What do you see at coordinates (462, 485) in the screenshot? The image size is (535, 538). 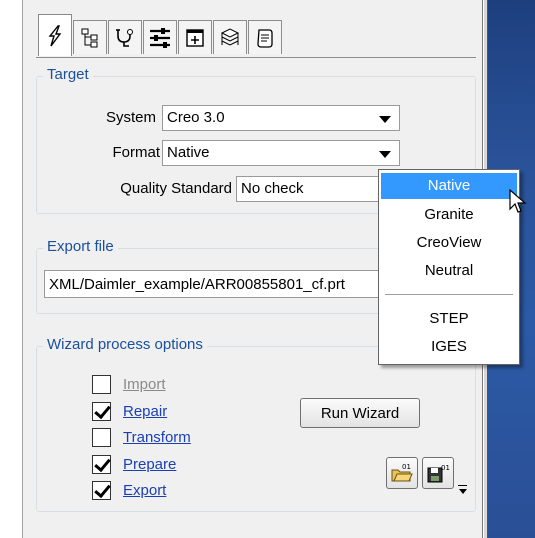 I see `menu-dash` at bounding box center [462, 485].